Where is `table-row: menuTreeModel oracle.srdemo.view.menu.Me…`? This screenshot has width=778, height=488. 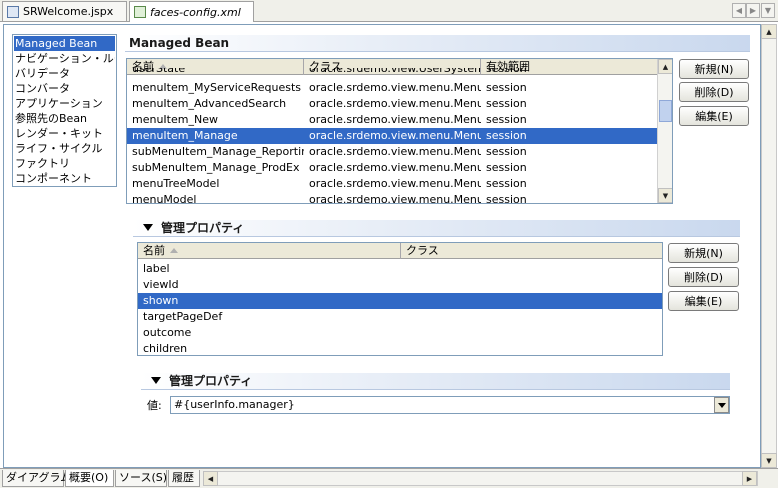
table-row: menuTreeModel oracle.srdemo.view.menu.Me… is located at coordinates (392, 184).